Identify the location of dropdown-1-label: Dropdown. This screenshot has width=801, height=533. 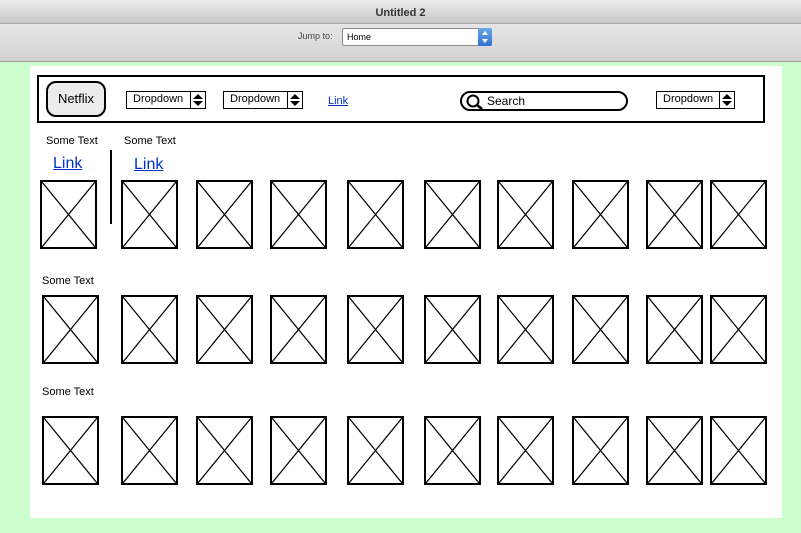
(158, 99).